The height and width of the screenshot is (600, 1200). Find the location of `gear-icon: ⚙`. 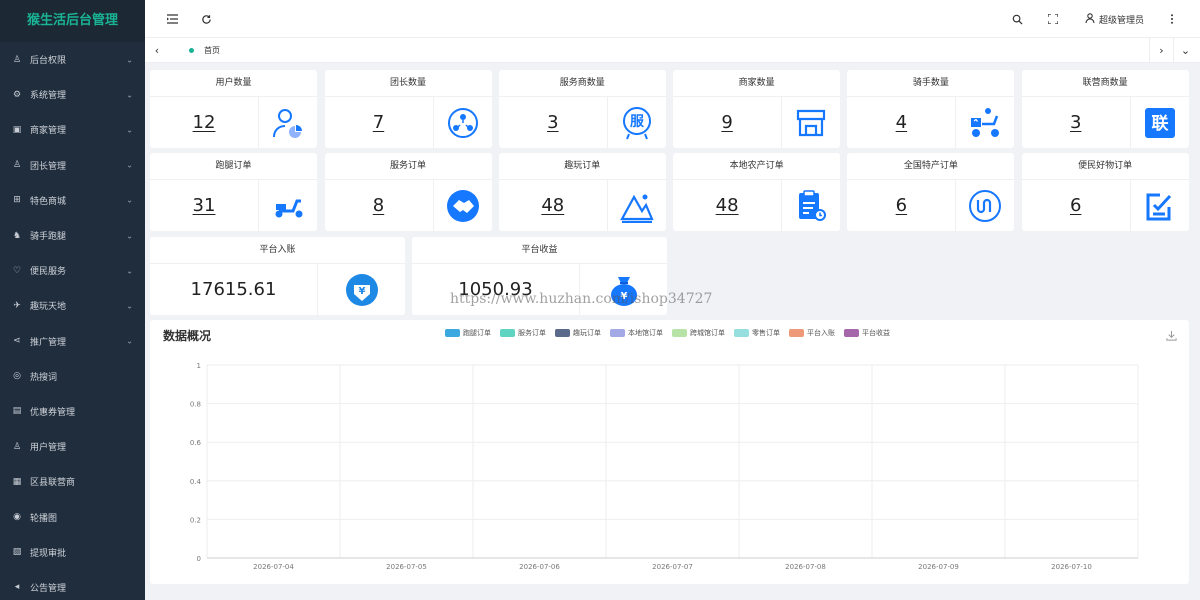

gear-icon: ⚙ is located at coordinates (17, 94).